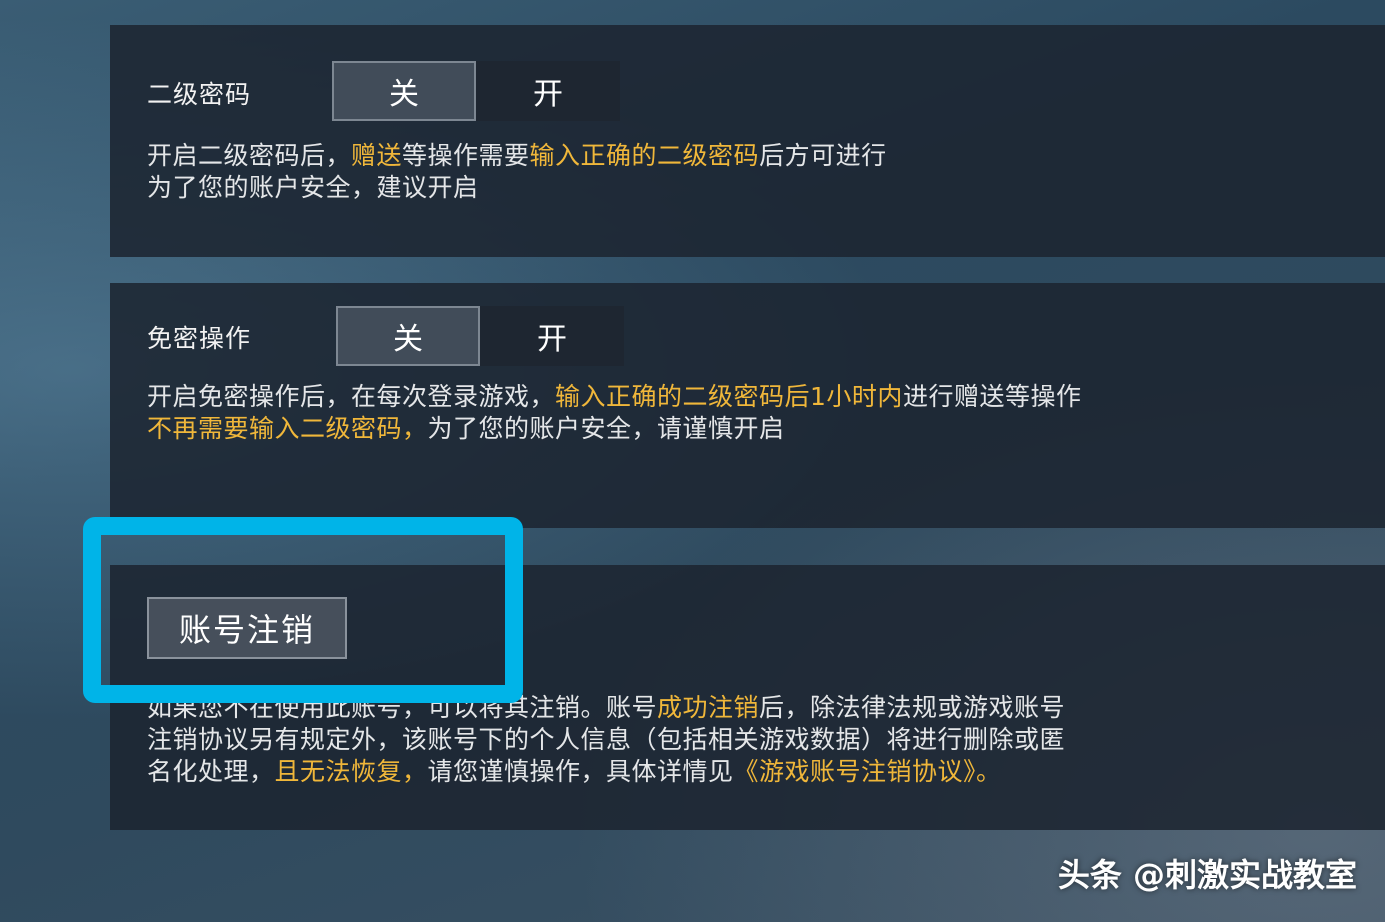 Image resolution: width=1385 pixels, height=922 pixels. I want to click on text-segment: 开启免密操作后，在每次登录游戏，, so click(351, 396).